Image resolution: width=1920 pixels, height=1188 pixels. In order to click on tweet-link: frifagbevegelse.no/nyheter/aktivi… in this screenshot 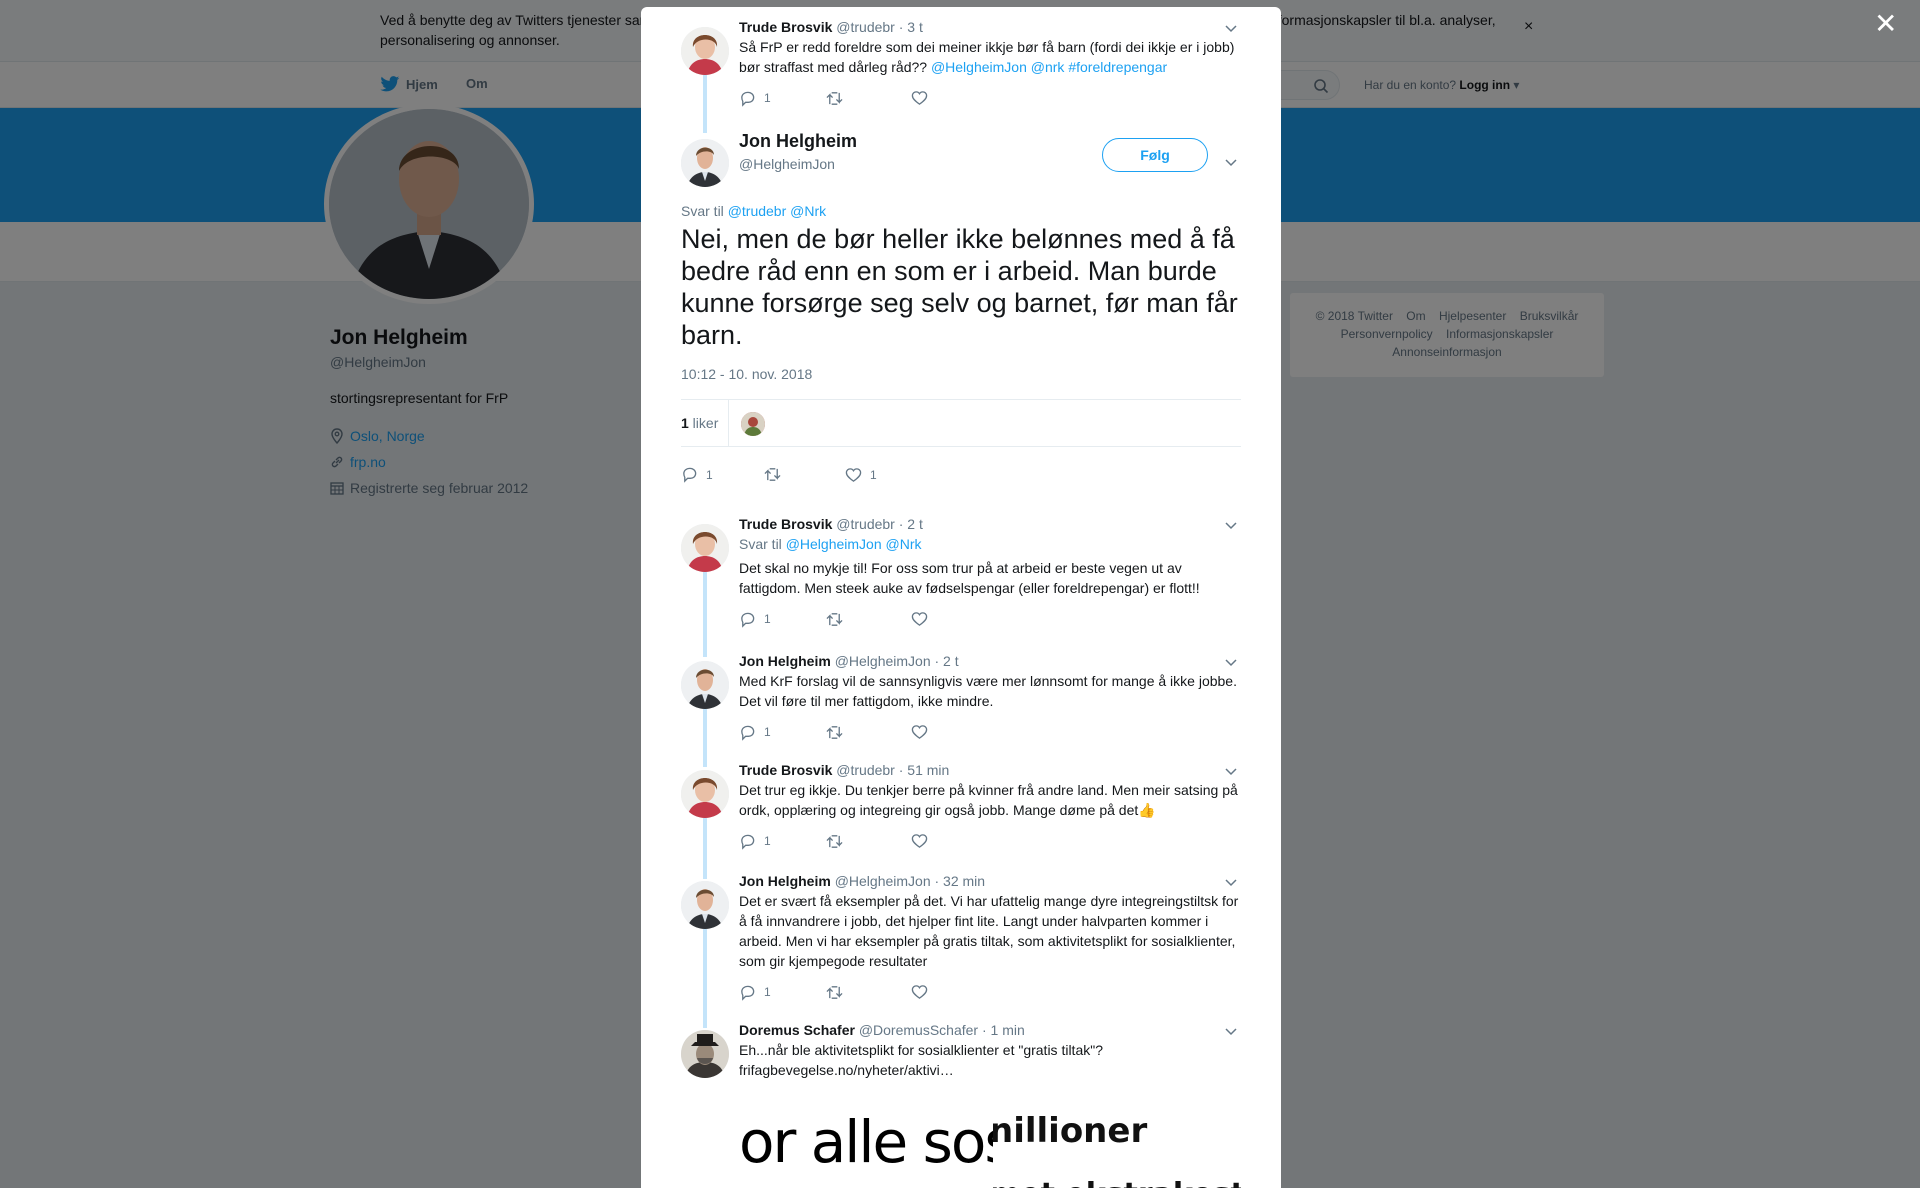, I will do `click(990, 1070)`.